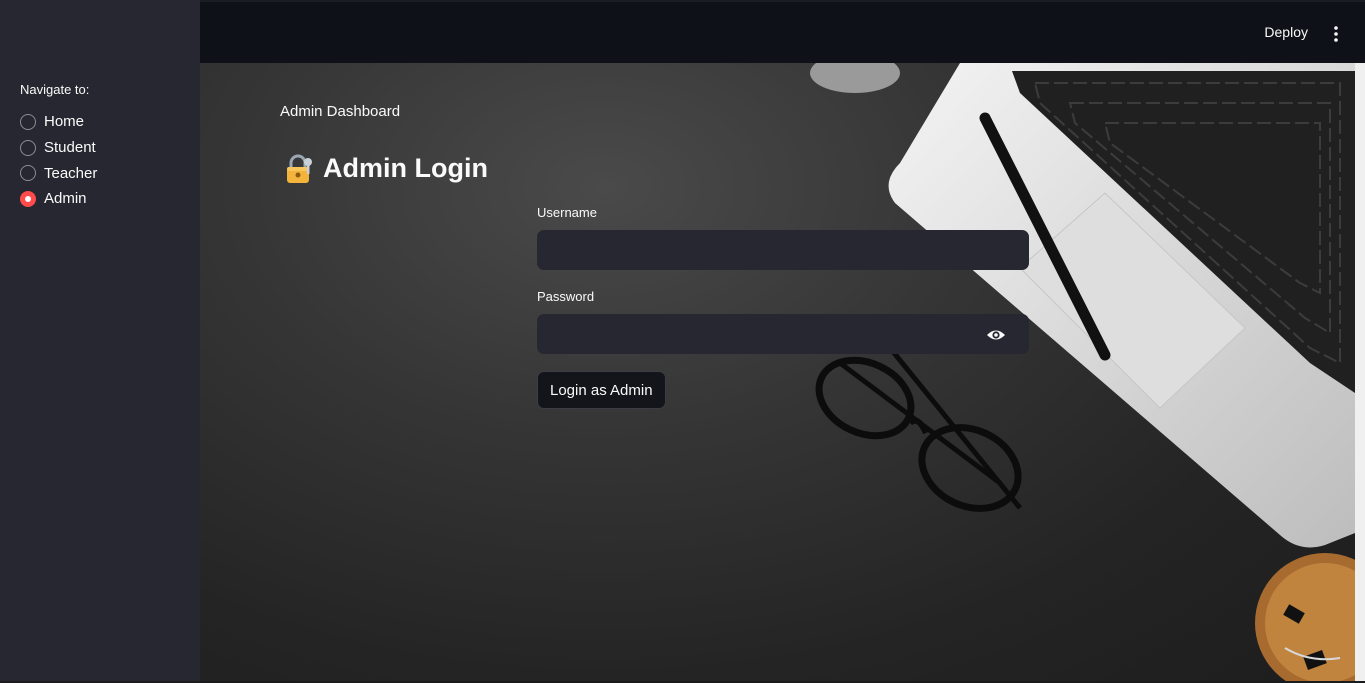 Image resolution: width=1365 pixels, height=683 pixels. Describe the element at coordinates (1360, 373) in the screenshot. I see `scrollbar` at that location.